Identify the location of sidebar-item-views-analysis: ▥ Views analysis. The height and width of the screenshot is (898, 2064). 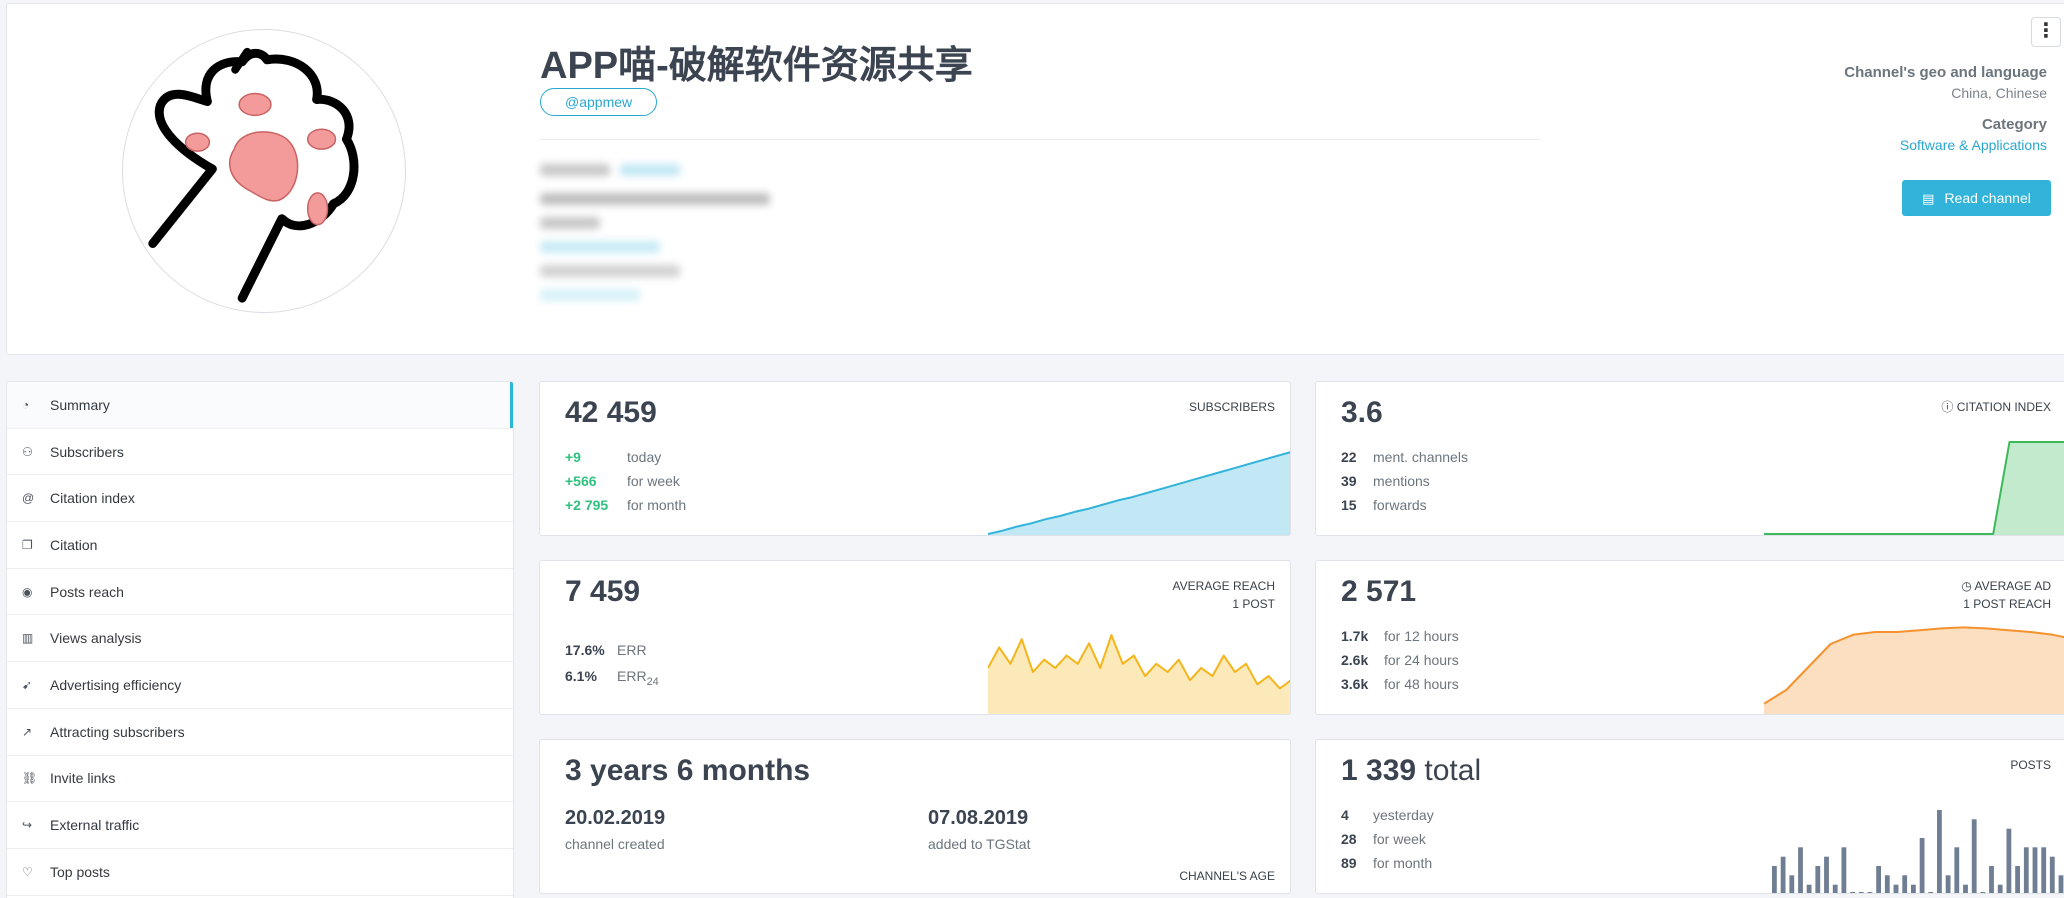
(260, 639).